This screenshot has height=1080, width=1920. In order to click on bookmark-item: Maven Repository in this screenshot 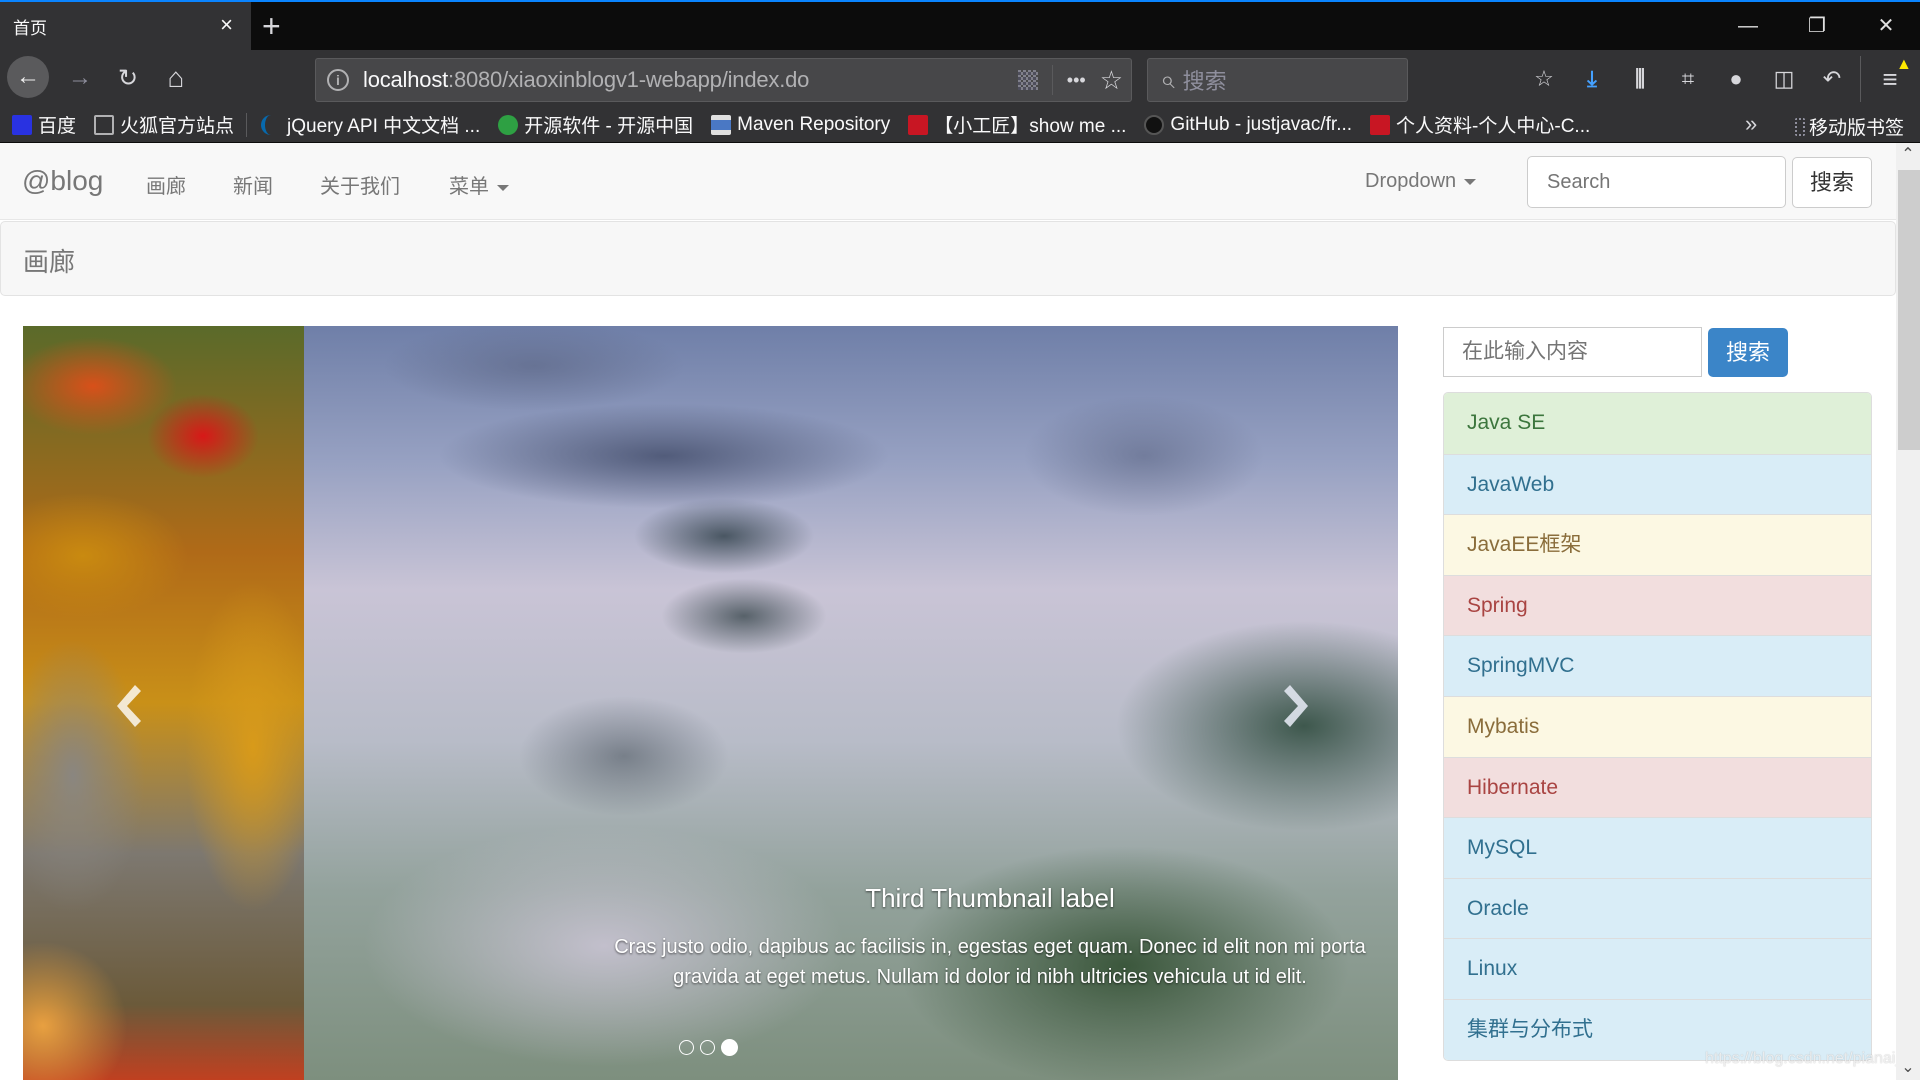, I will do `click(800, 125)`.